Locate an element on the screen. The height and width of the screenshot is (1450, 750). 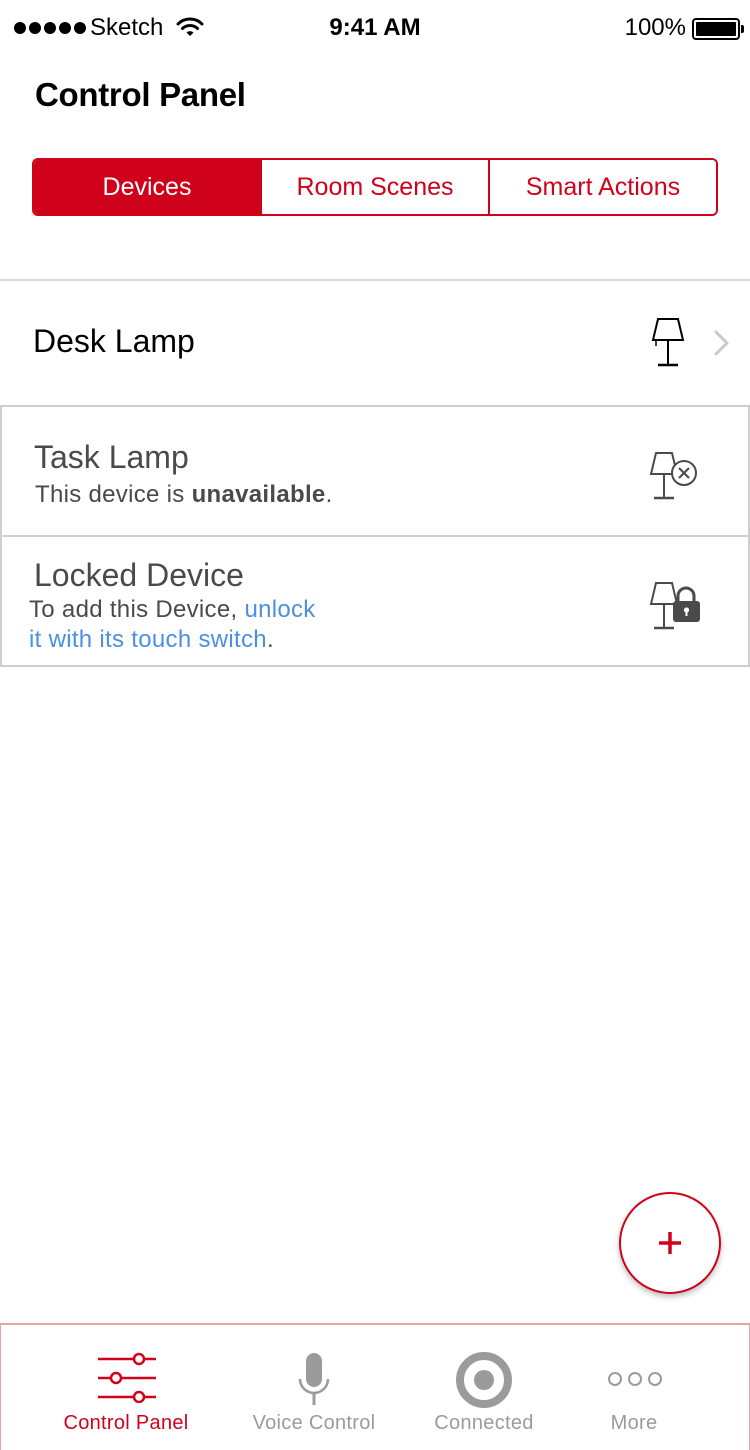
tab-connected: Connected is located at coordinates (484, 1387).